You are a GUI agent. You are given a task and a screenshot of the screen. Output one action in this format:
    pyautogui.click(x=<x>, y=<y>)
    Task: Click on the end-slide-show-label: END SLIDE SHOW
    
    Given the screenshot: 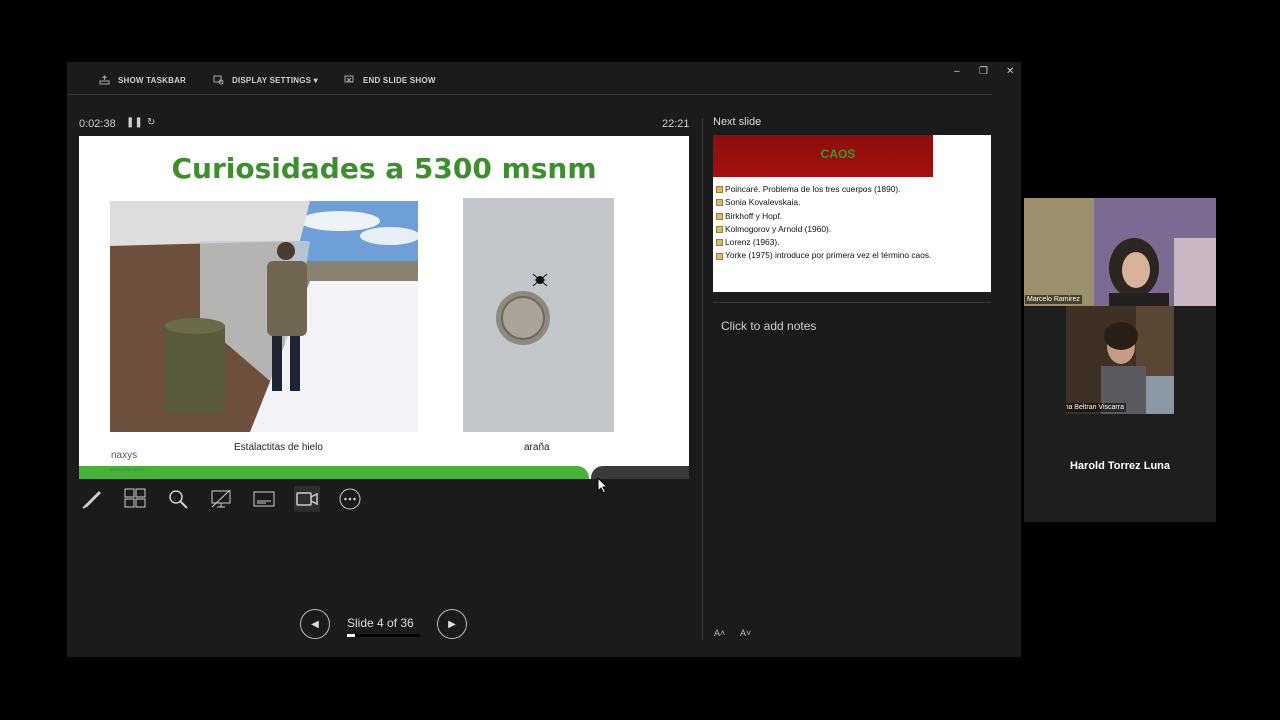 What is the action you would take?
    pyautogui.click(x=399, y=80)
    